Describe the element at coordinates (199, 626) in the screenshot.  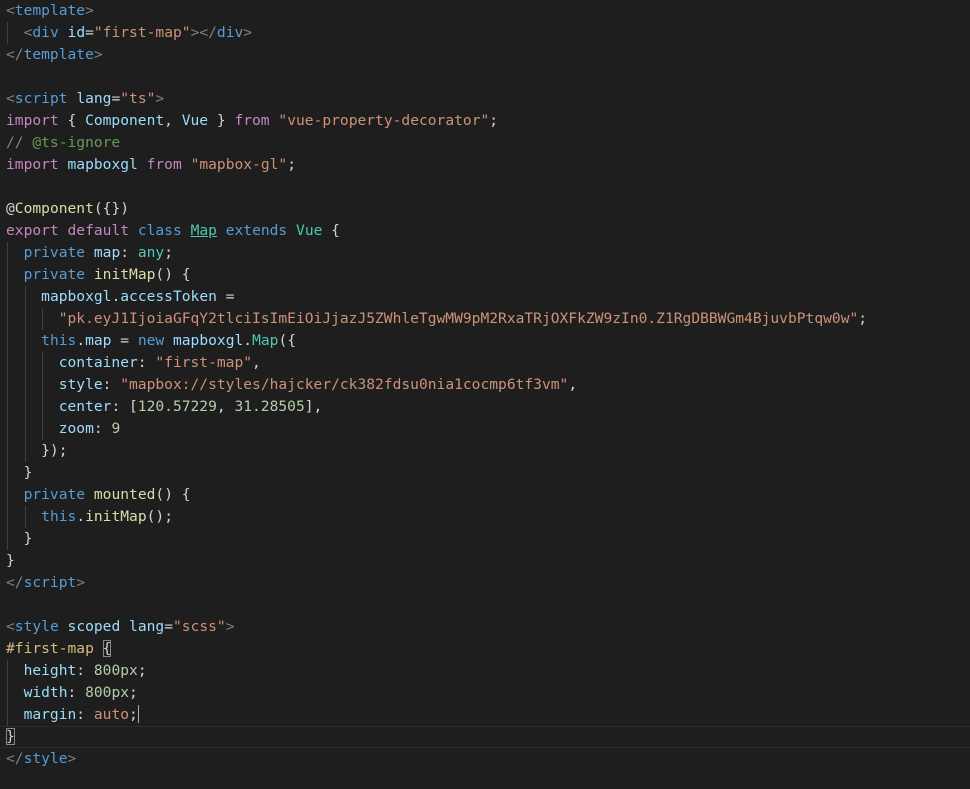
I see `code-token: "scss"` at that location.